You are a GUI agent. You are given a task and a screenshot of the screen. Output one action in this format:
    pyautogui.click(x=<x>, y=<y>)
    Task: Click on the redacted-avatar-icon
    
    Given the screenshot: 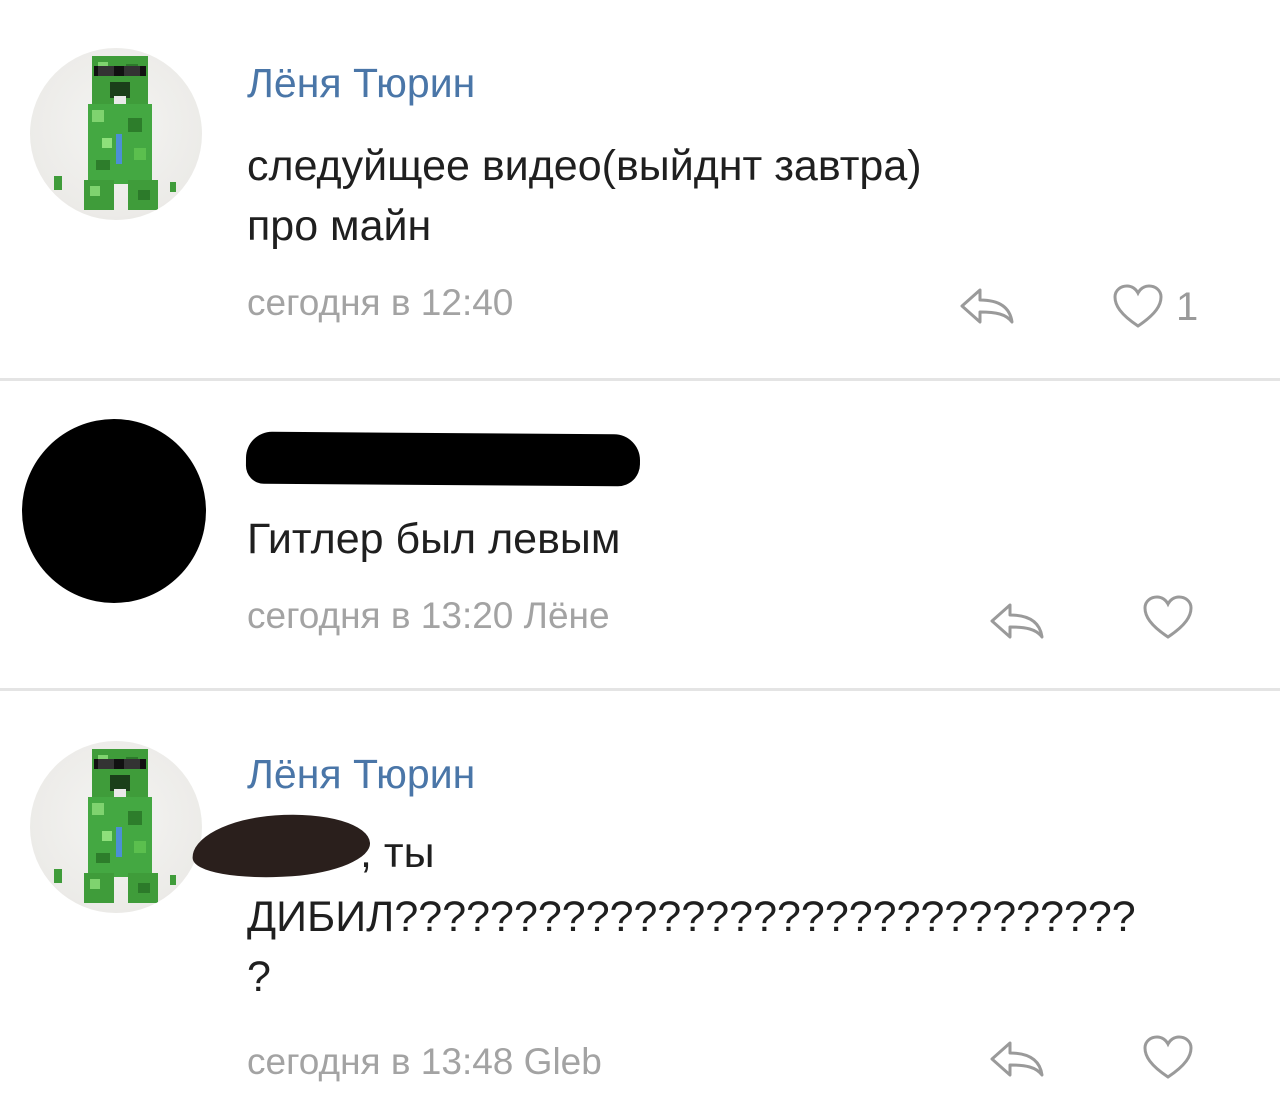 What is the action you would take?
    pyautogui.click(x=114, y=511)
    